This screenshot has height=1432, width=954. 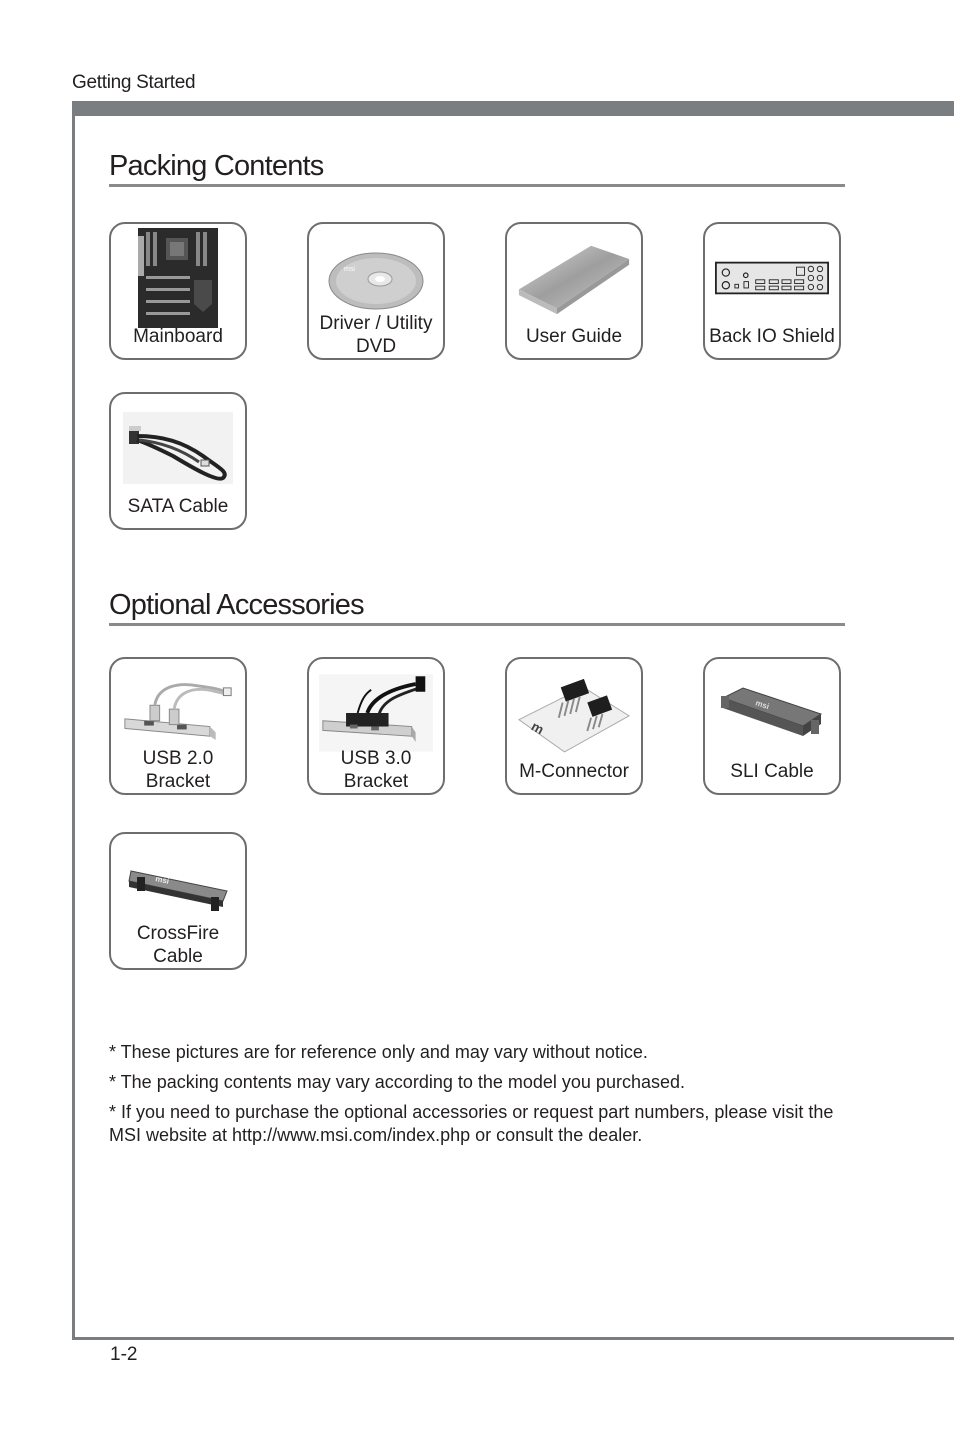 What do you see at coordinates (376, 346) in the screenshot?
I see `item-label-line2: DVD` at bounding box center [376, 346].